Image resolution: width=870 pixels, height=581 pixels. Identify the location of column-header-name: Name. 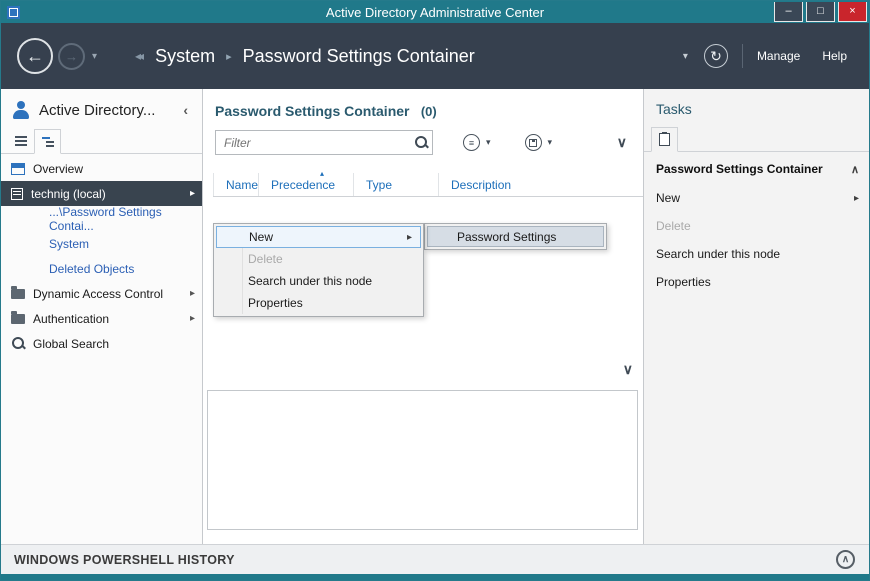
(235, 184).